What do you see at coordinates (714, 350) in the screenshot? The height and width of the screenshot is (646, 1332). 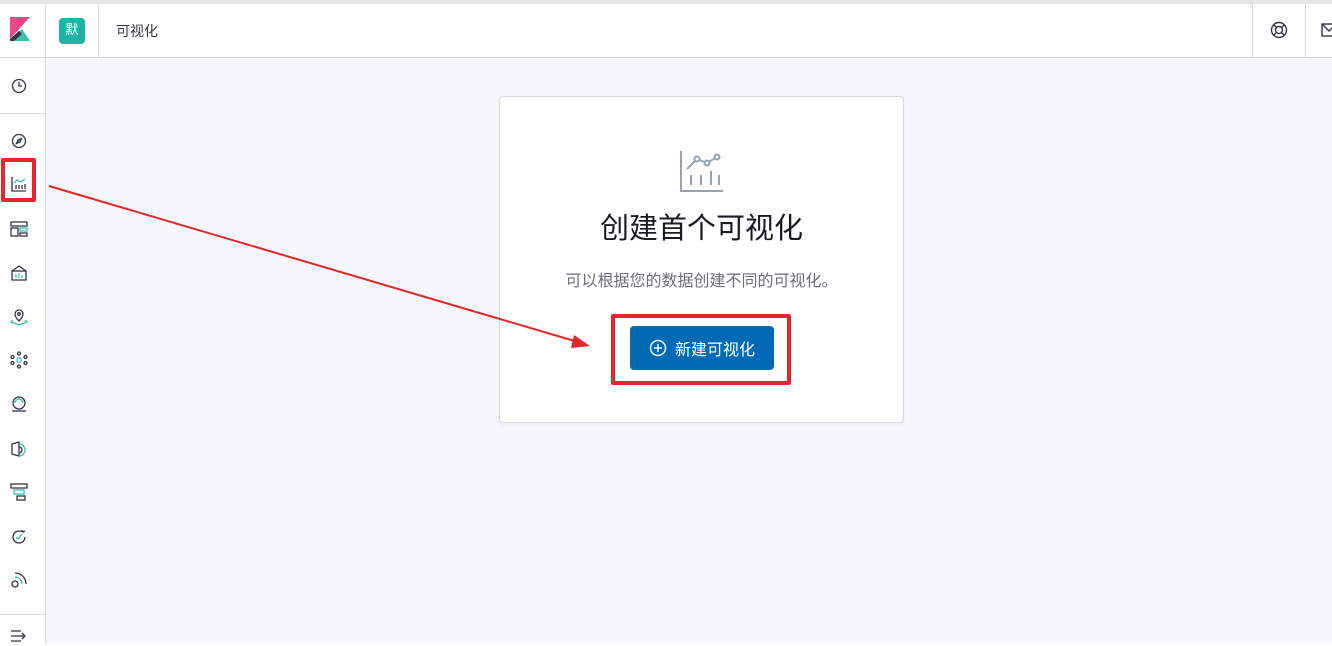 I see `create-visualization-label: 新建可视化` at bounding box center [714, 350].